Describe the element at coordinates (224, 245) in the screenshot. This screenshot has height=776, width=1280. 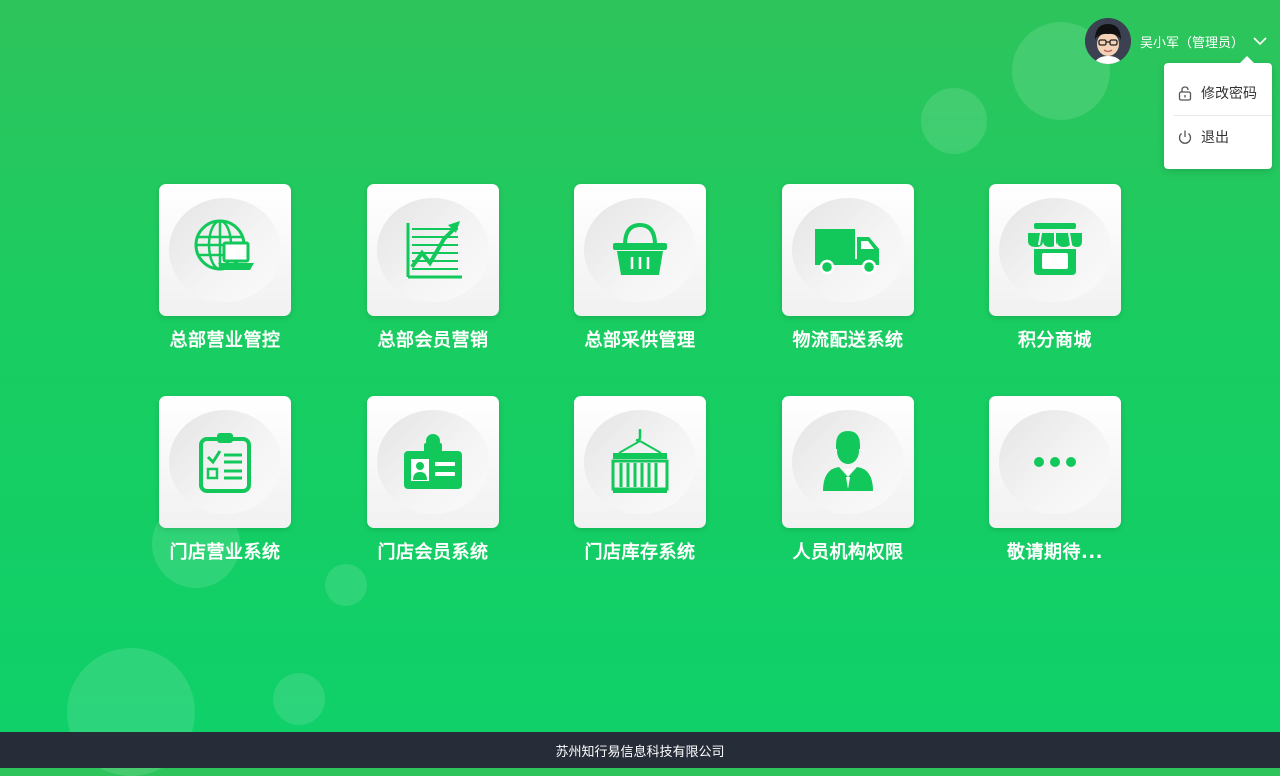
I see `globe-laptop-icon` at that location.